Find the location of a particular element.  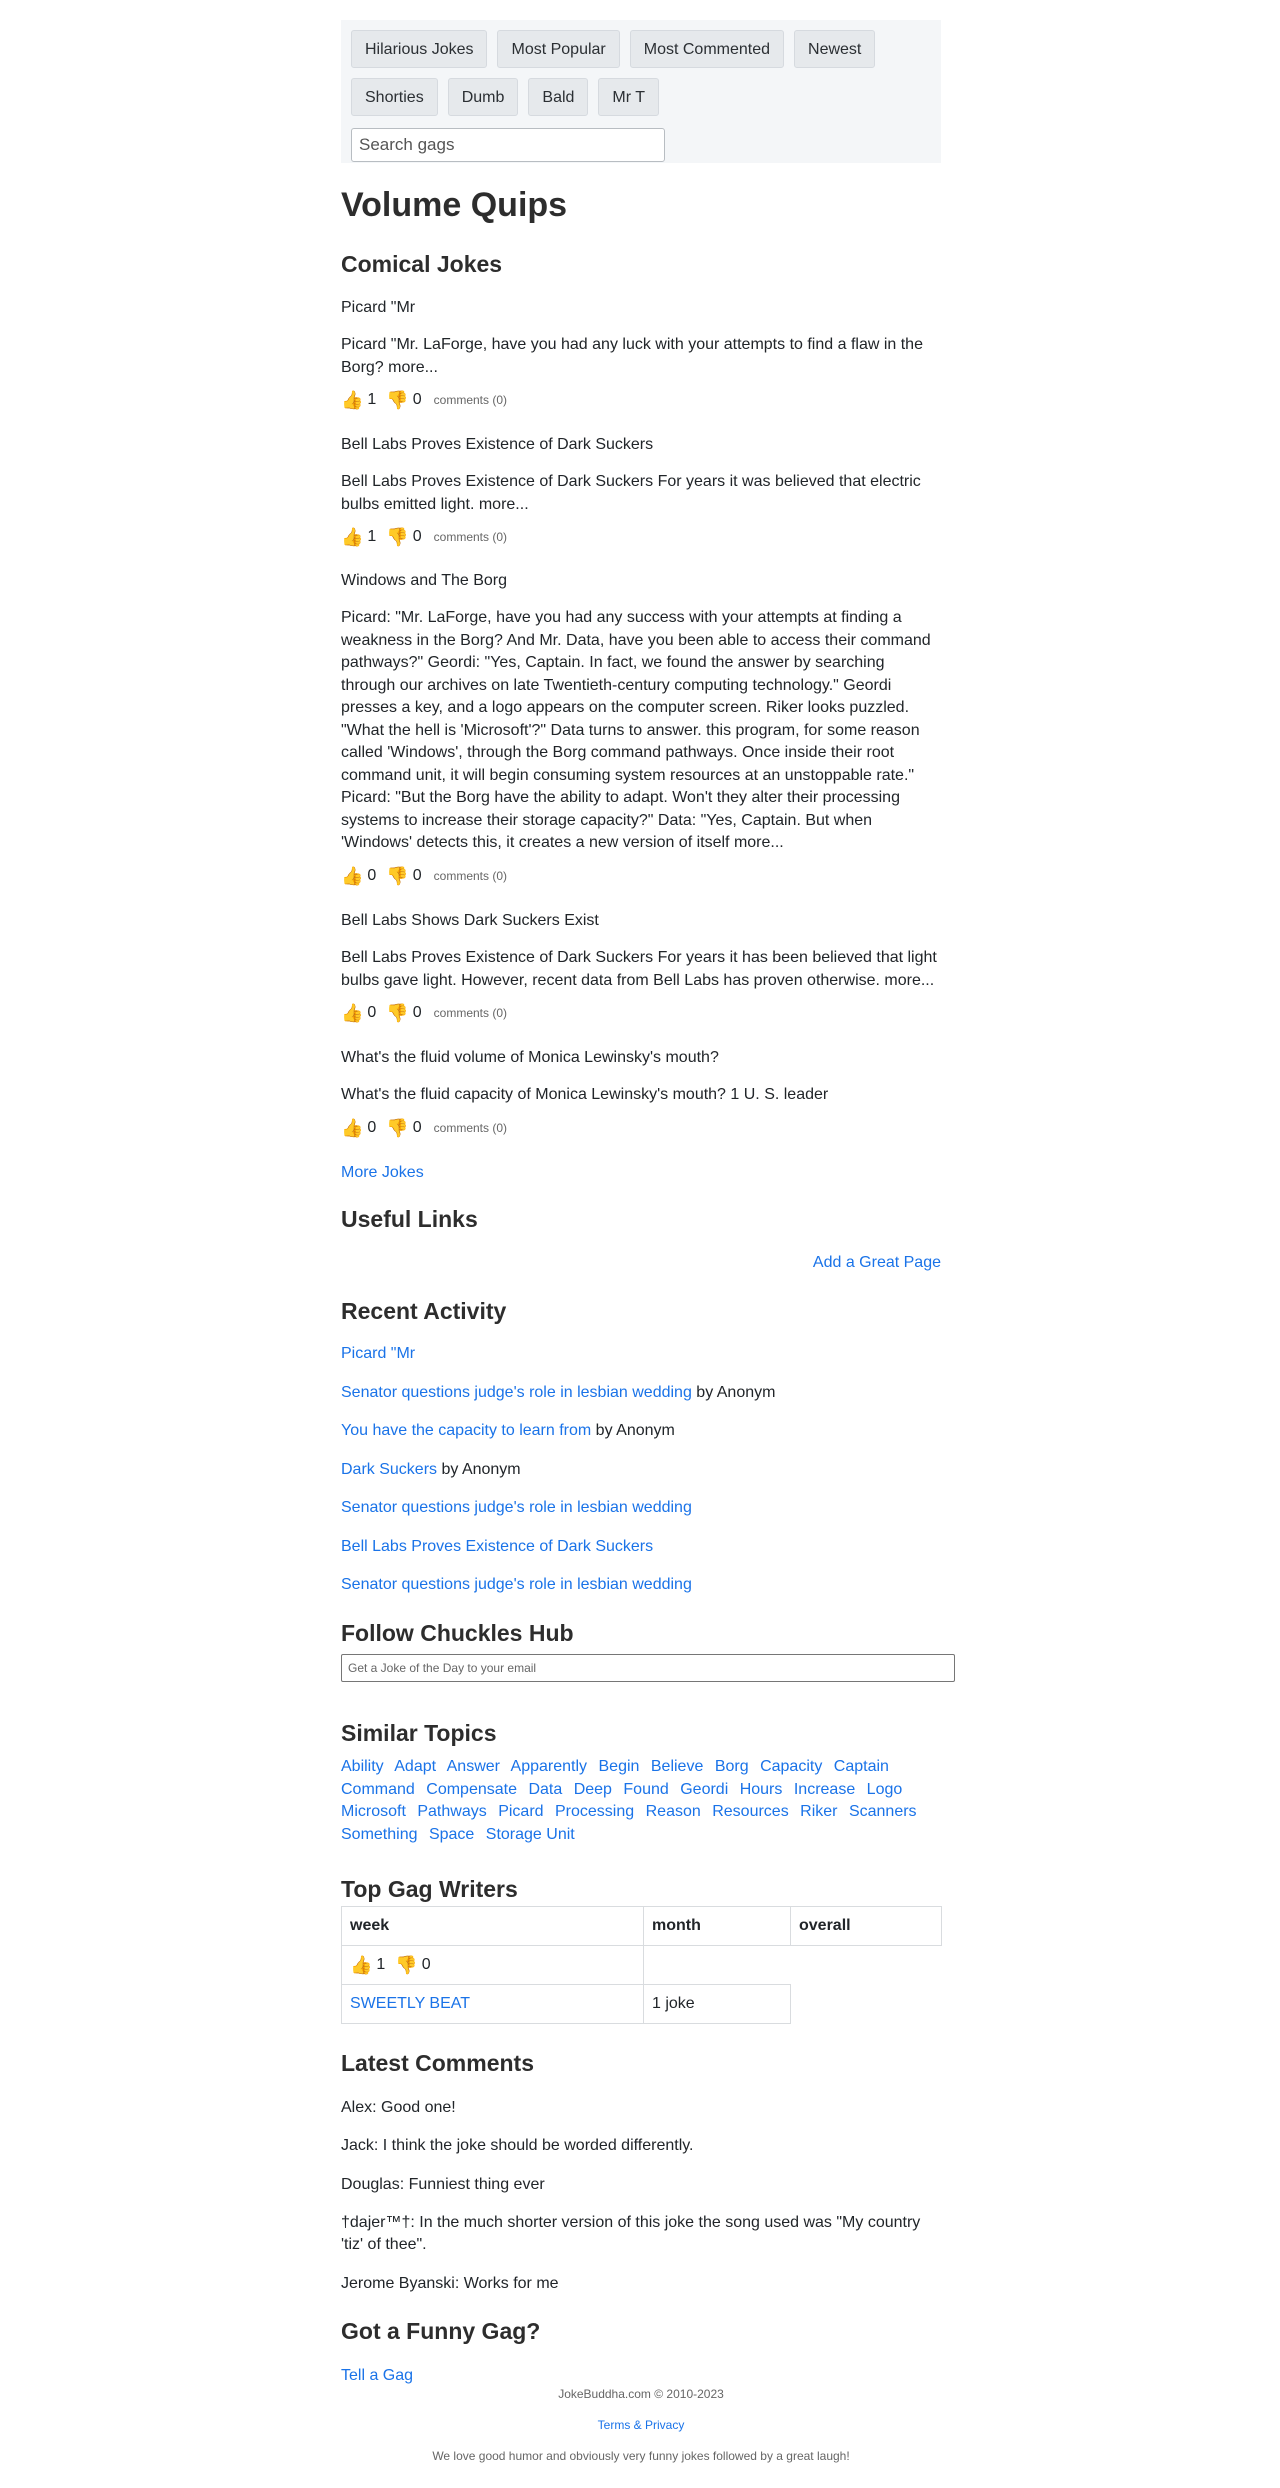

header-week: week is located at coordinates (492, 1926).